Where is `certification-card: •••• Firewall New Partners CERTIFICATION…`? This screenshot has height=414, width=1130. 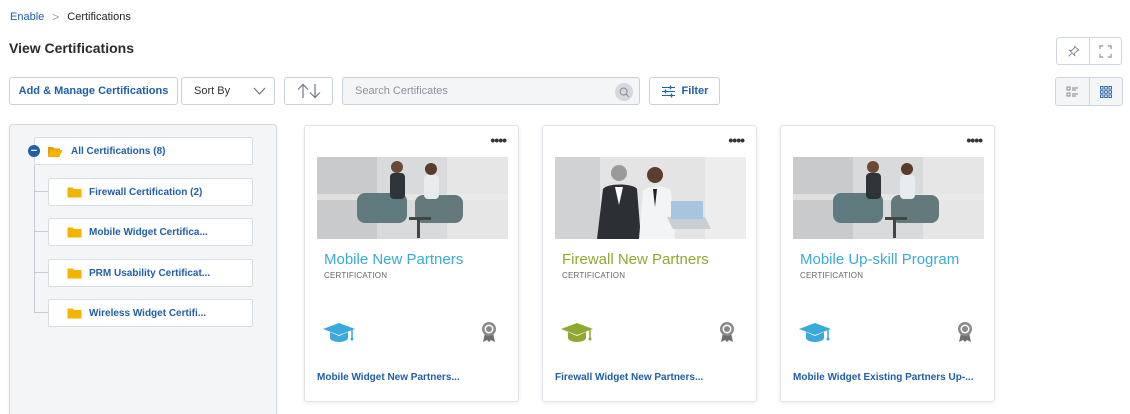 certification-card: •••• Firewall New Partners CERTIFICATION… is located at coordinates (649, 263).